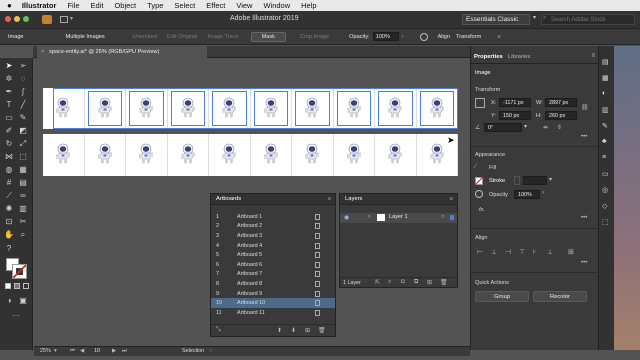  Describe the element at coordinates (23, 183) in the screenshot. I see `gradient-tool-icon: ▤` at that location.